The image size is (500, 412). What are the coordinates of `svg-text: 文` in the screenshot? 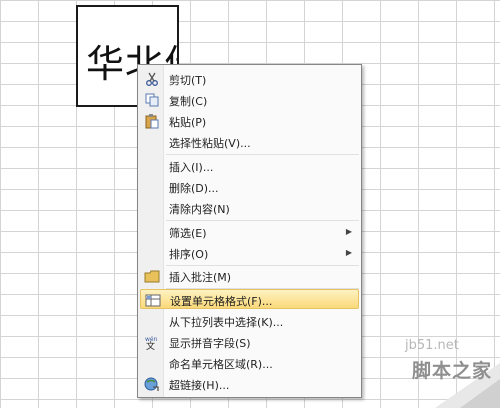 It's located at (150, 345).